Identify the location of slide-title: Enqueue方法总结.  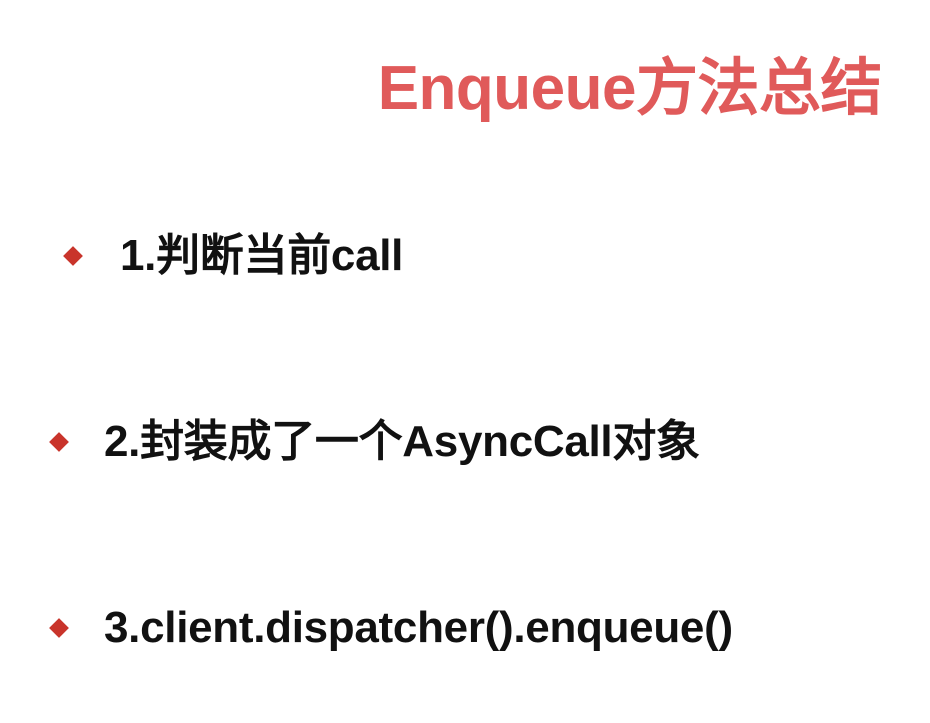
(630, 88).